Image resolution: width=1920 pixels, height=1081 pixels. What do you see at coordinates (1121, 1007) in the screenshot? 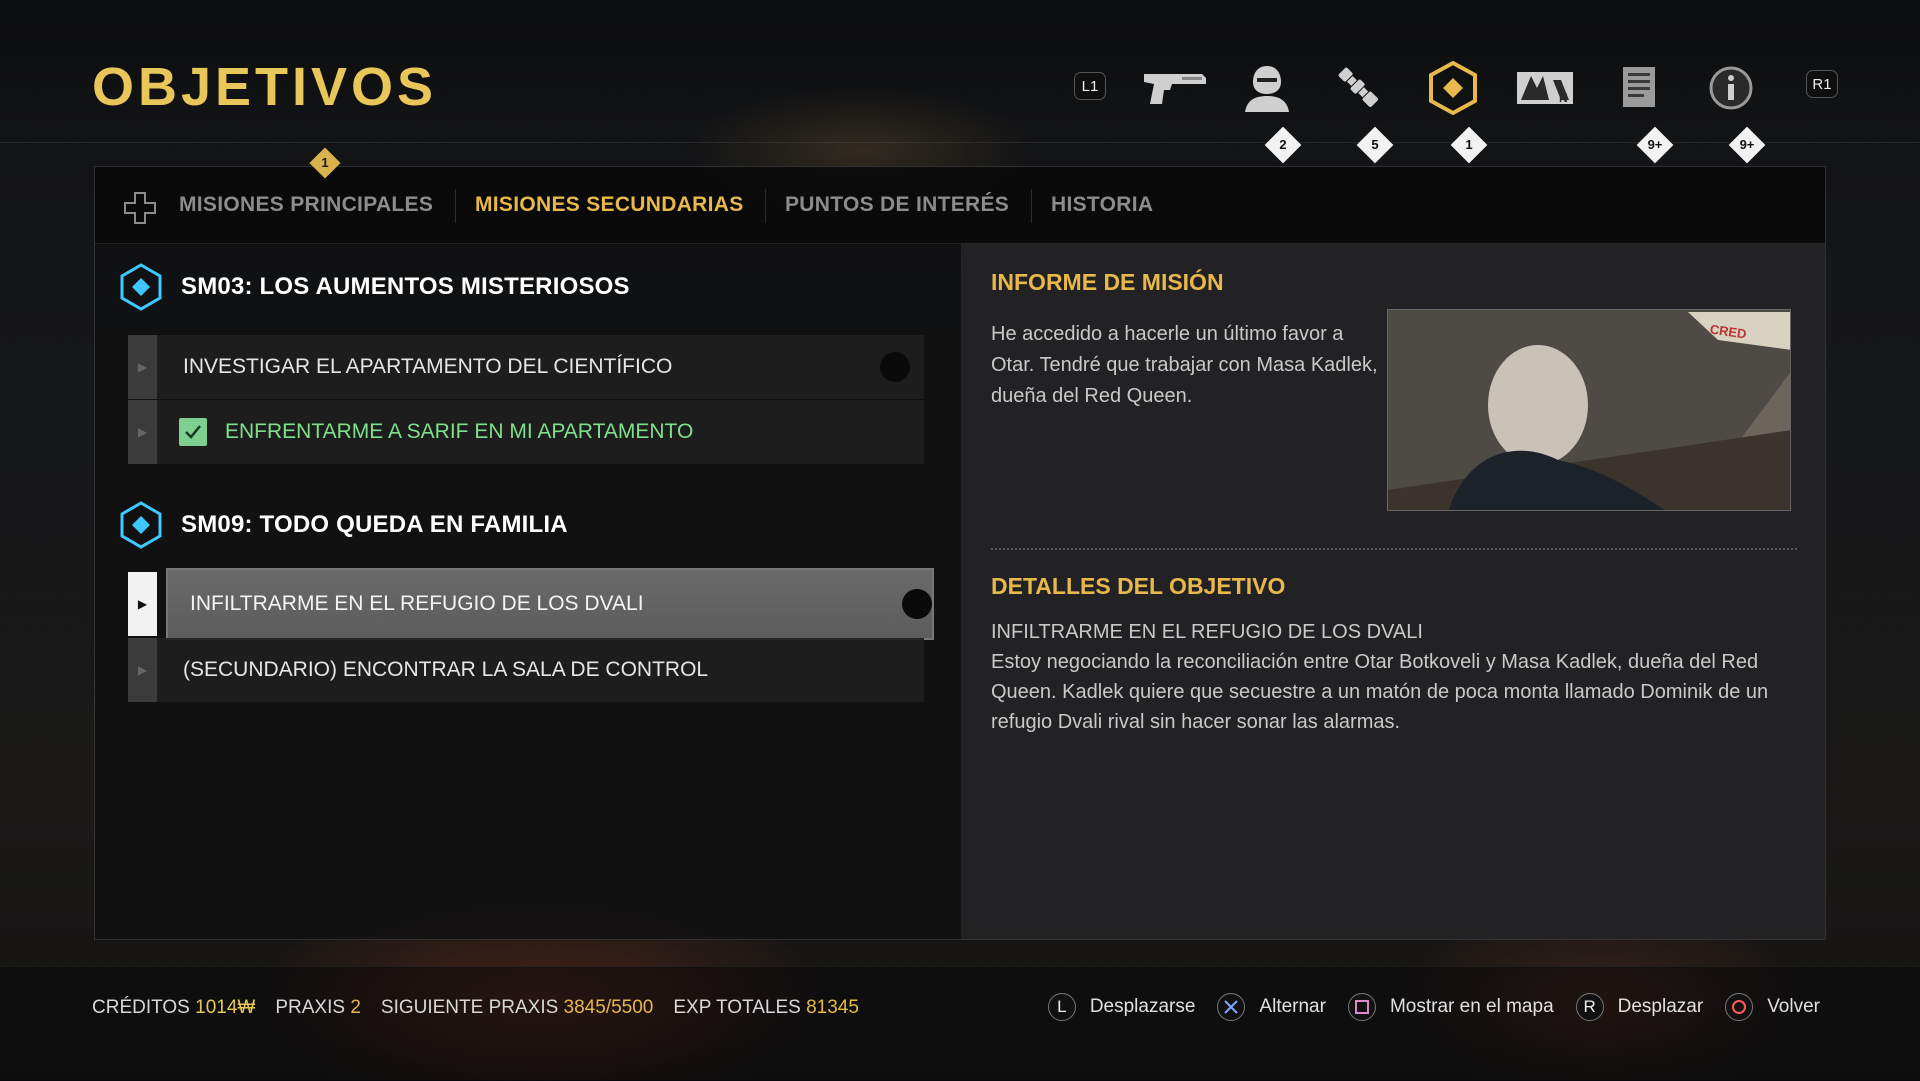
I see `hint-scroll: L Desplazarse` at bounding box center [1121, 1007].